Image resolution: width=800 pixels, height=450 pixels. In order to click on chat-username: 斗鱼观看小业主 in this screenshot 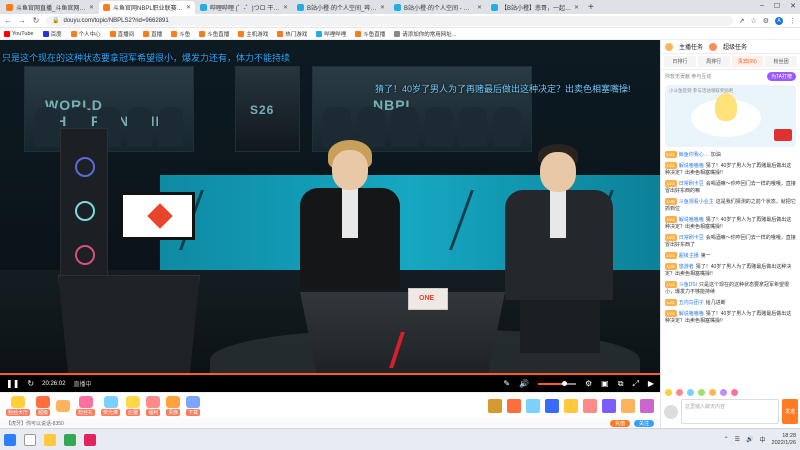, I will do `click(696, 202)`.